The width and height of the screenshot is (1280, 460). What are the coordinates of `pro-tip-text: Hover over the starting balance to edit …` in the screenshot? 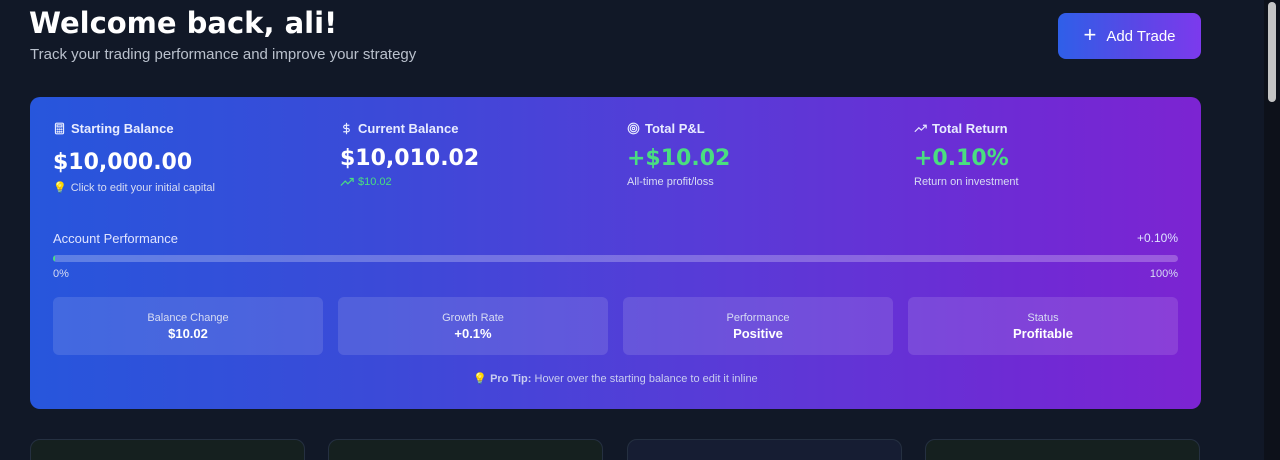 It's located at (644, 379).